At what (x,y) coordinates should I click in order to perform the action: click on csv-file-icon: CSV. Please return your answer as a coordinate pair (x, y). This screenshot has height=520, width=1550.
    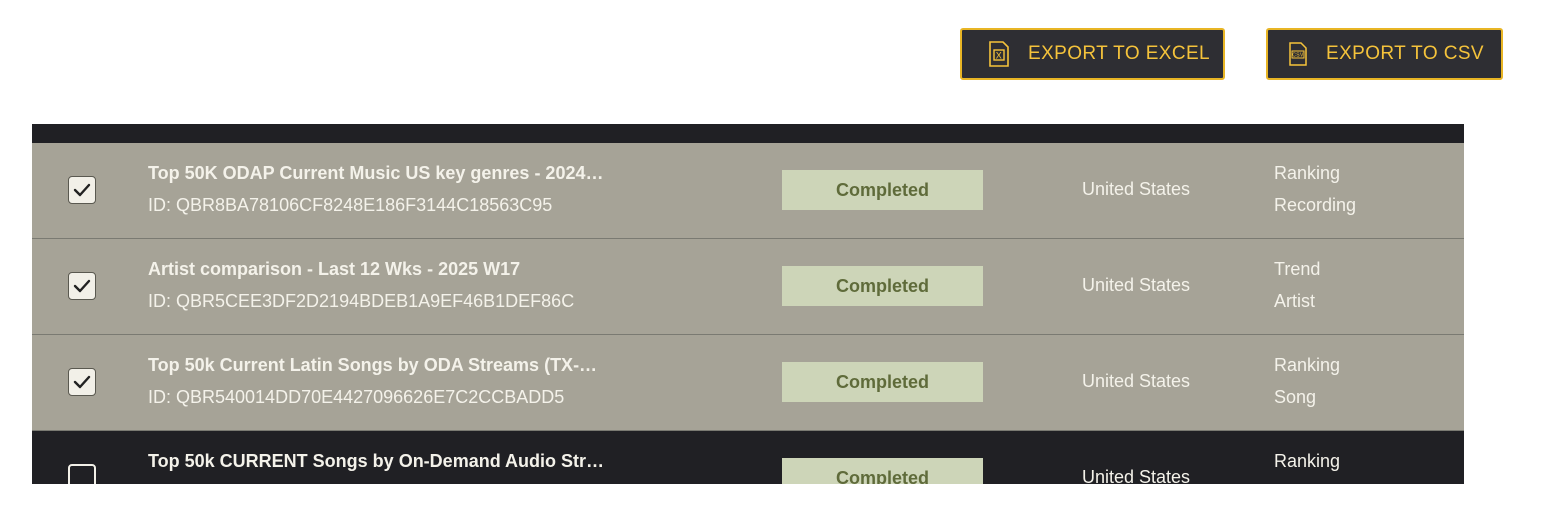
    Looking at the image, I should click on (1298, 54).